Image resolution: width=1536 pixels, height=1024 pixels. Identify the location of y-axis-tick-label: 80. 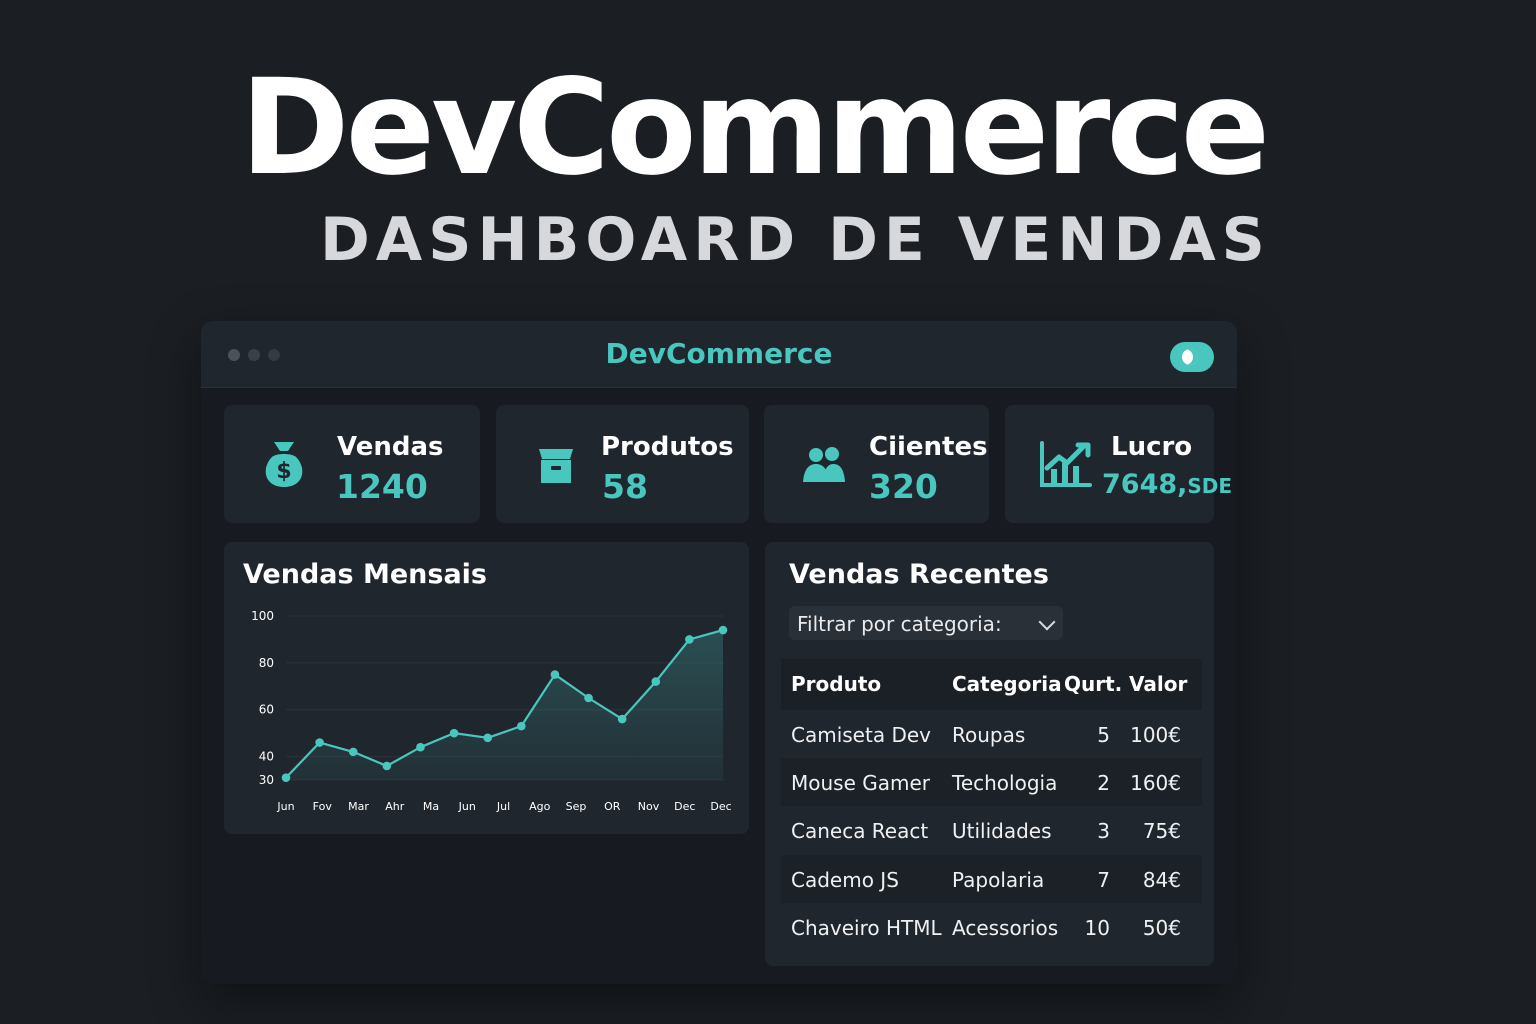
(266, 663).